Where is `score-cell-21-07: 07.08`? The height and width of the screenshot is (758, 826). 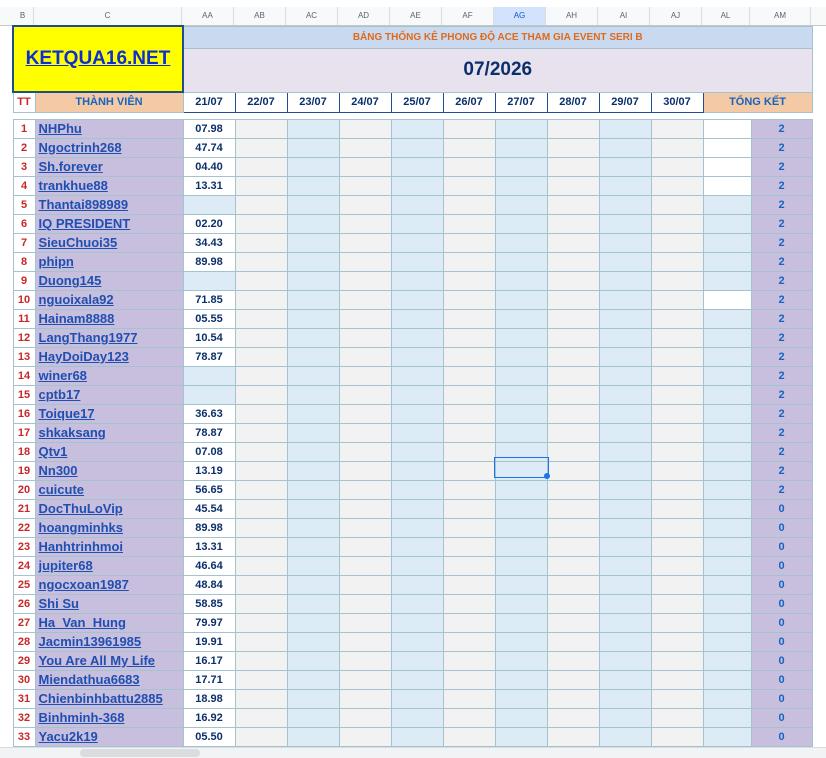
score-cell-21-07: 07.08 is located at coordinates (209, 451).